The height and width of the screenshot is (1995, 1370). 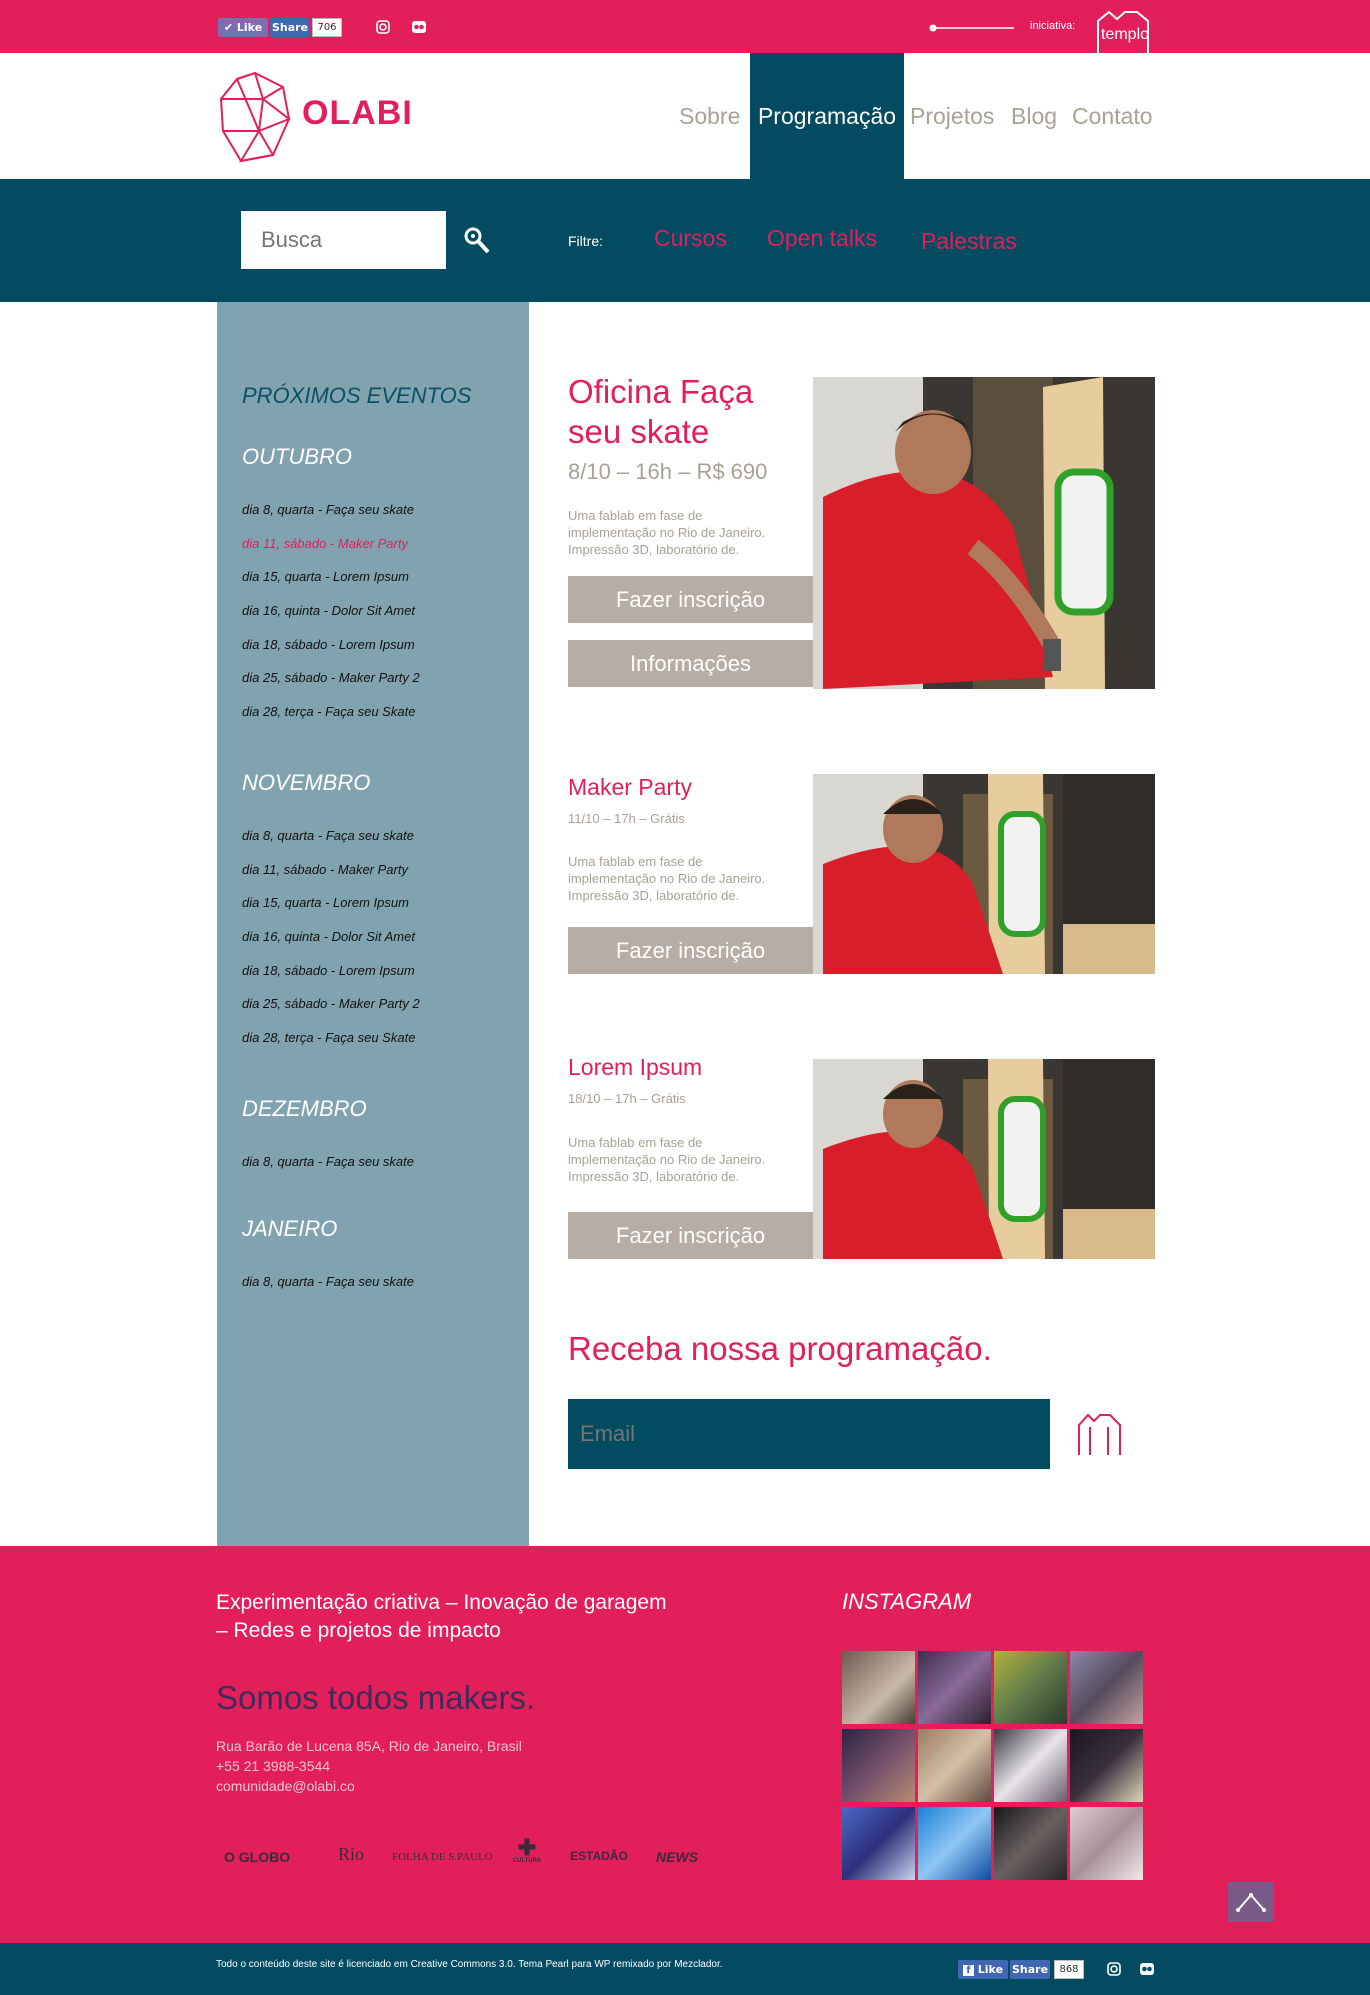 What do you see at coordinates (668, 471) in the screenshot?
I see `event-meta: 8/10 – 16h – R$ 690` at bounding box center [668, 471].